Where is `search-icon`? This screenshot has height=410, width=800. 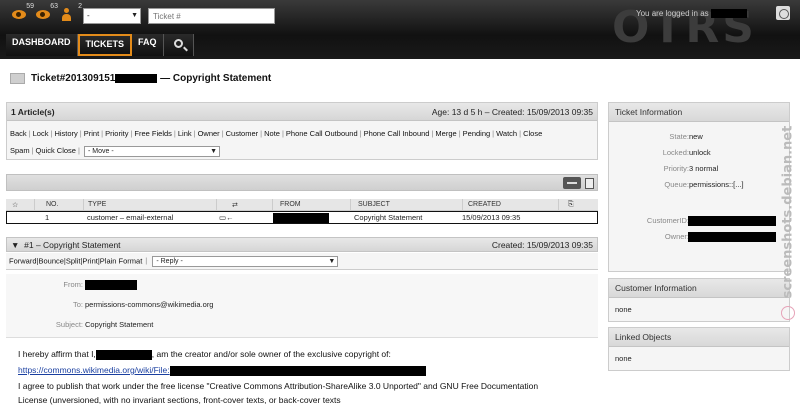
search-icon is located at coordinates (178, 43).